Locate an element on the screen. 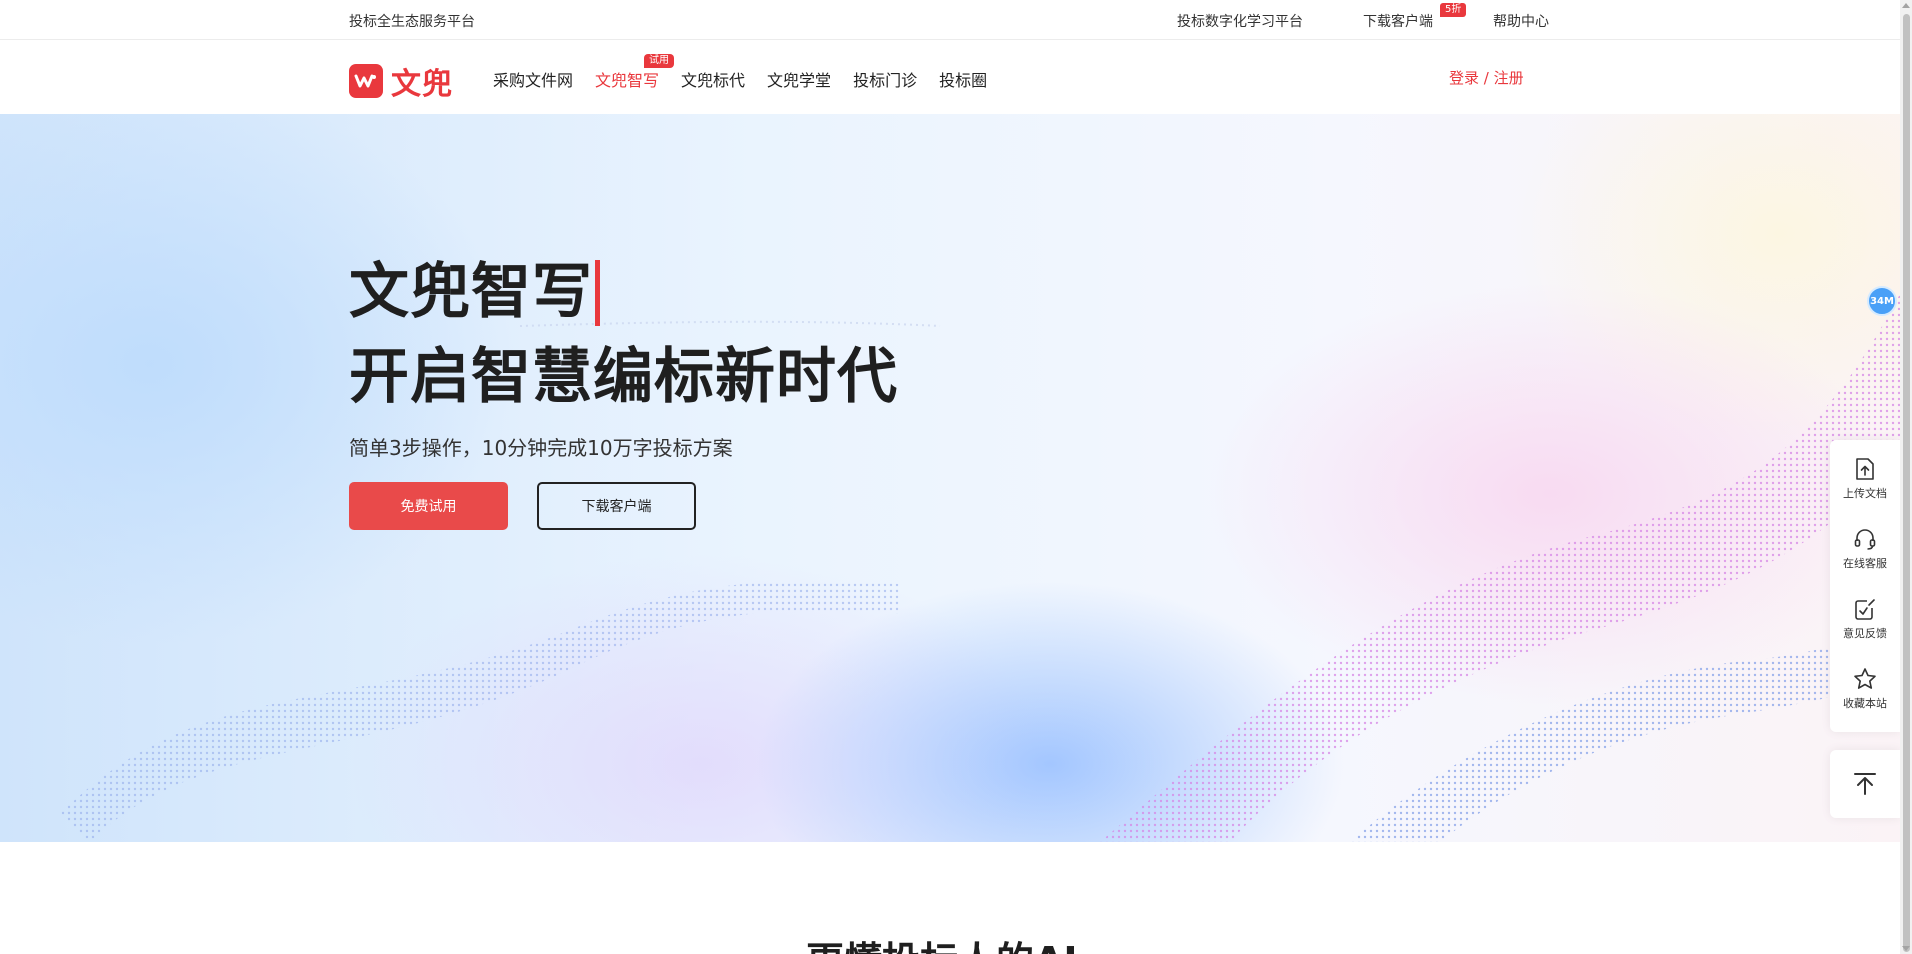 Image resolution: width=1912 pixels, height=954 pixels. nav-item-bid-circle: 投标圈 is located at coordinates (963, 79).